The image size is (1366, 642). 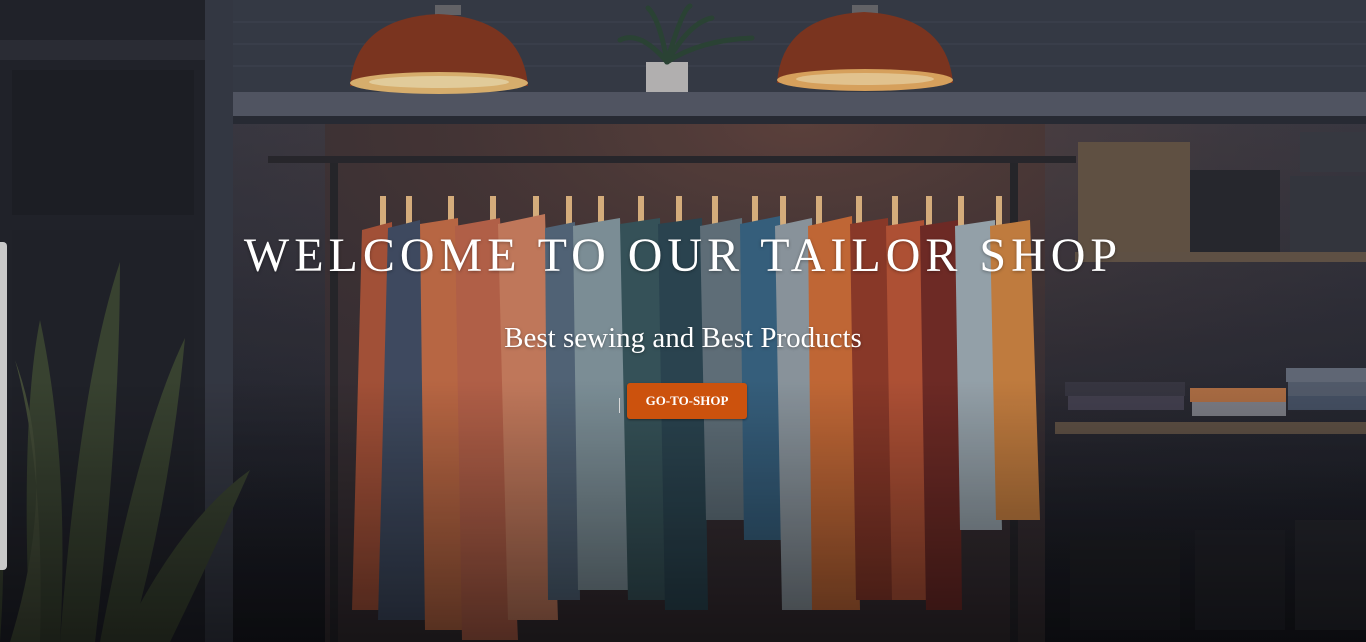 What do you see at coordinates (683, 338) in the screenshot?
I see `hero-subtitle: Best sewing and Best Products` at bounding box center [683, 338].